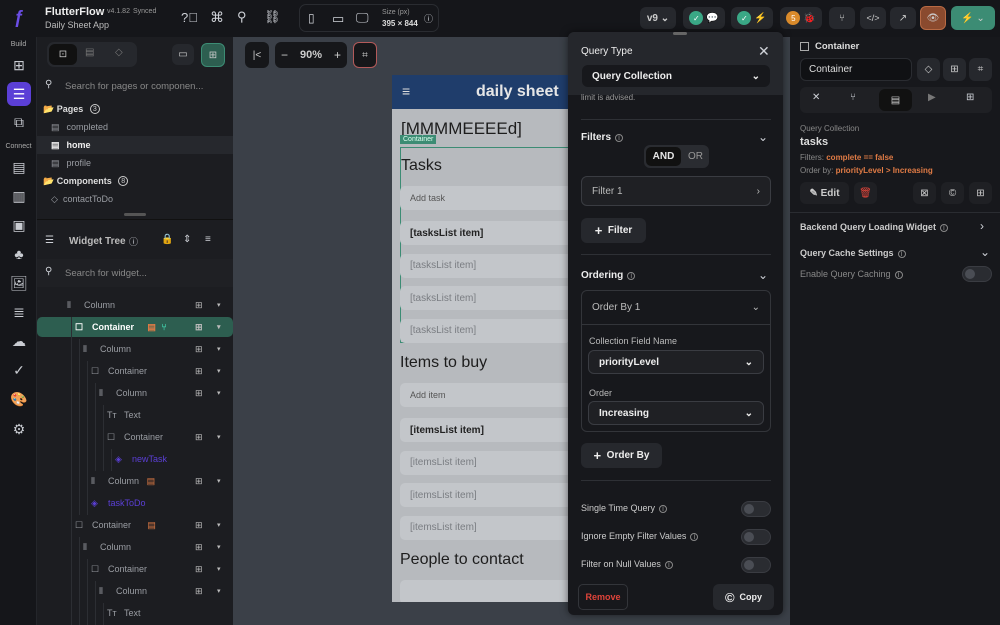  What do you see at coordinates (486, 198) in the screenshot?
I see `add-task-input: Add task` at bounding box center [486, 198].